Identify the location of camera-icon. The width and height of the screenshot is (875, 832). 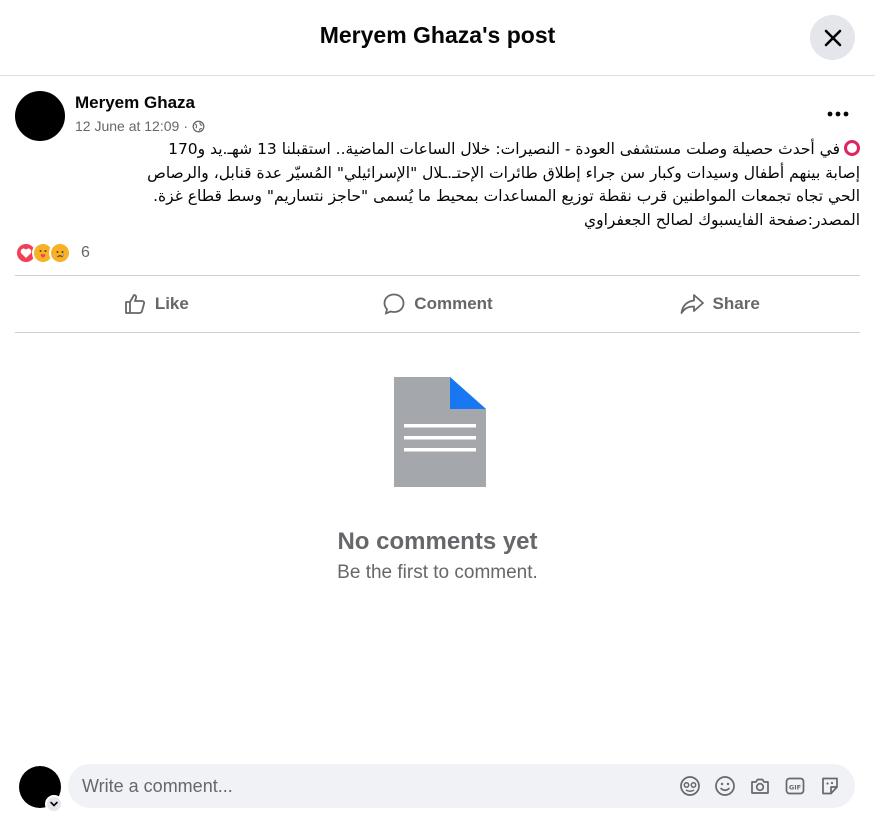
(760, 786).